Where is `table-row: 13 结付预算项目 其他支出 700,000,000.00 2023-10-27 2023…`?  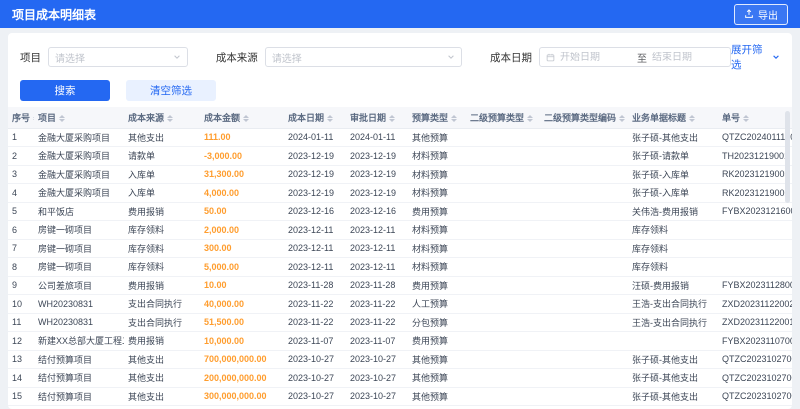 table-row: 13 结付预算项目 其他支出 700,000,000.00 2023-10-27 2023… is located at coordinates (400, 359).